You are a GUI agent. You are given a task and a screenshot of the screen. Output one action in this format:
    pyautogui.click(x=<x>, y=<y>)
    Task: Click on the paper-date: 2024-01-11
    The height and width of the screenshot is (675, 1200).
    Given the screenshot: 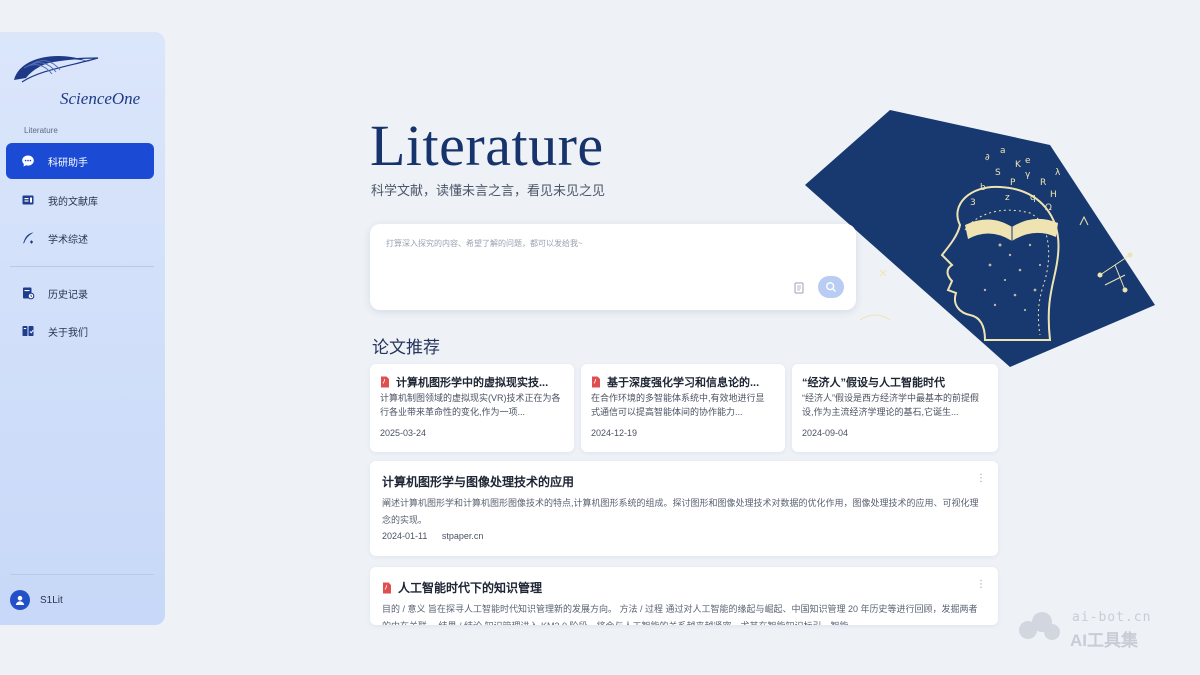 What is the action you would take?
    pyautogui.click(x=405, y=536)
    